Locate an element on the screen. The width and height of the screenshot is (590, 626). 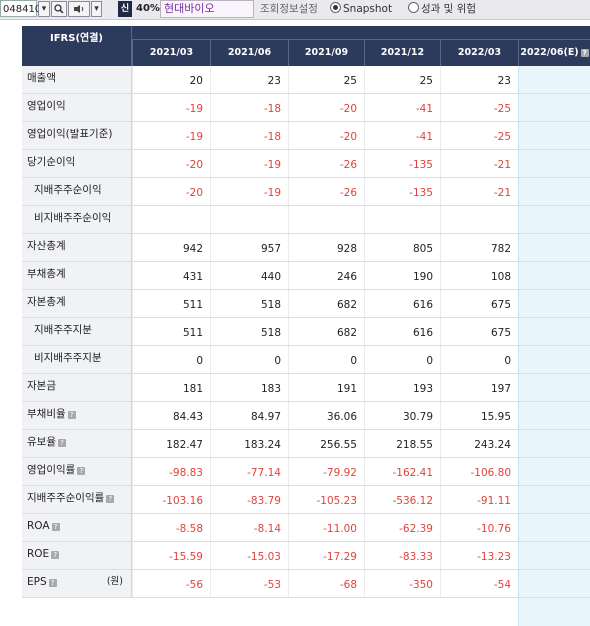
table-cell: -83.33 is located at coordinates (402, 555).